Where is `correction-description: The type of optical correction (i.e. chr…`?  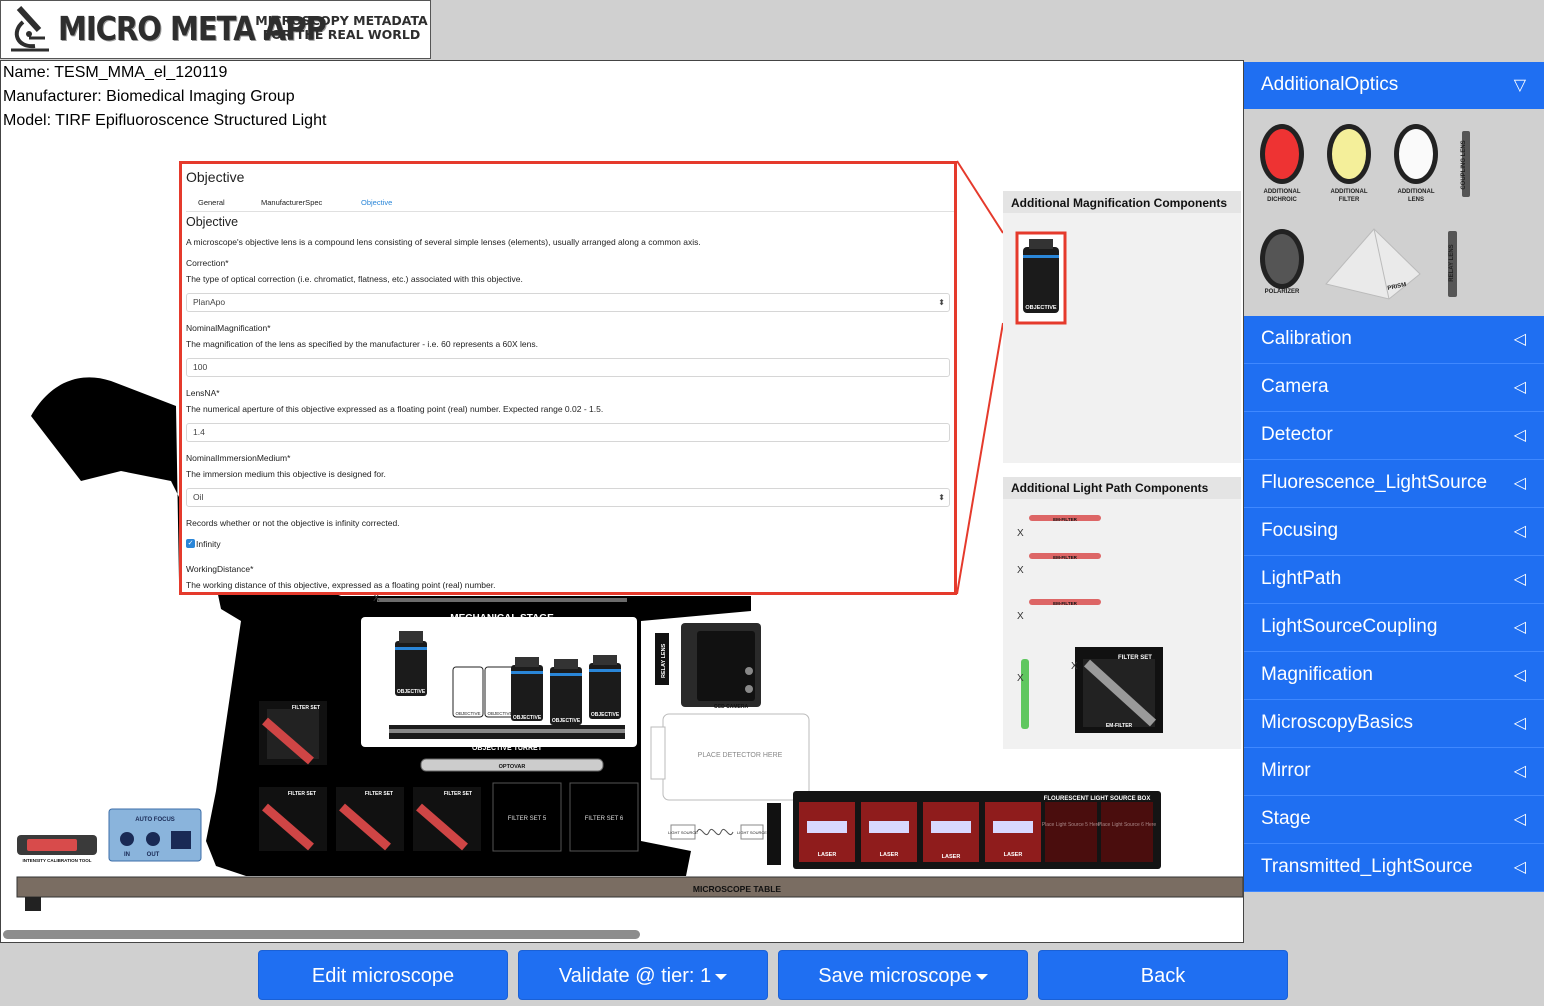
correction-description: The type of optical correction (i.e. chr… is located at coordinates (354, 279).